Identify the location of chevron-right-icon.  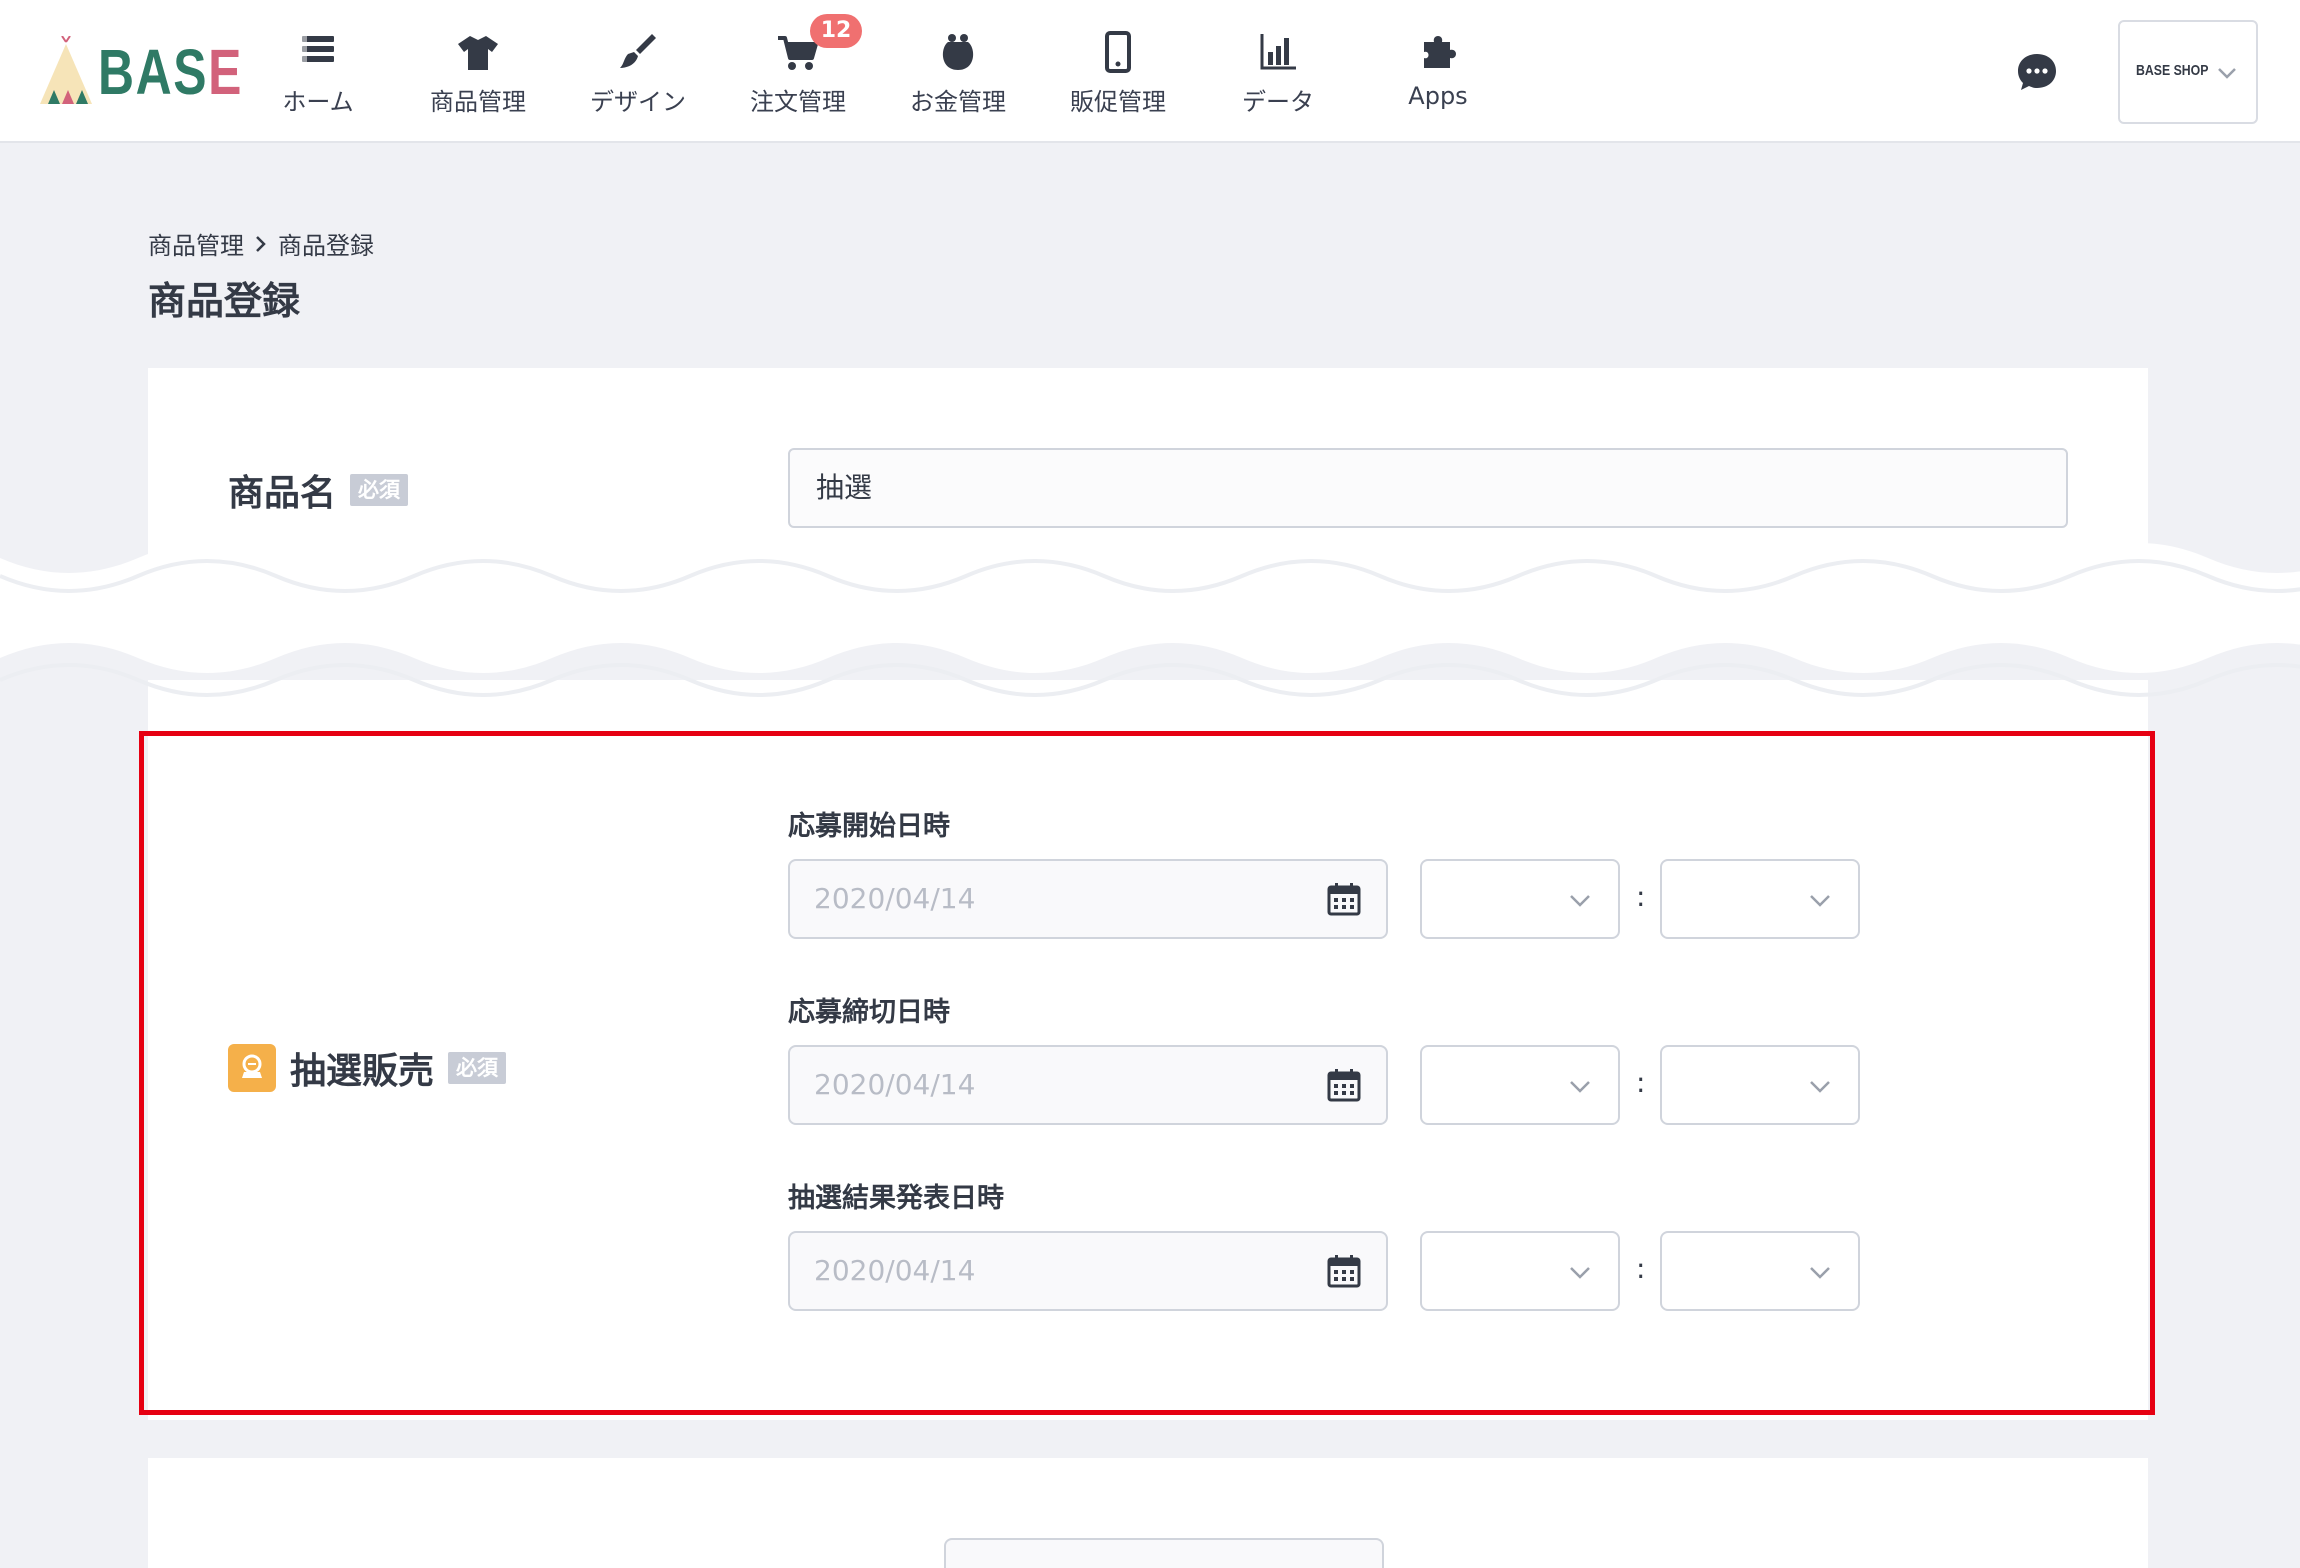
(261, 243).